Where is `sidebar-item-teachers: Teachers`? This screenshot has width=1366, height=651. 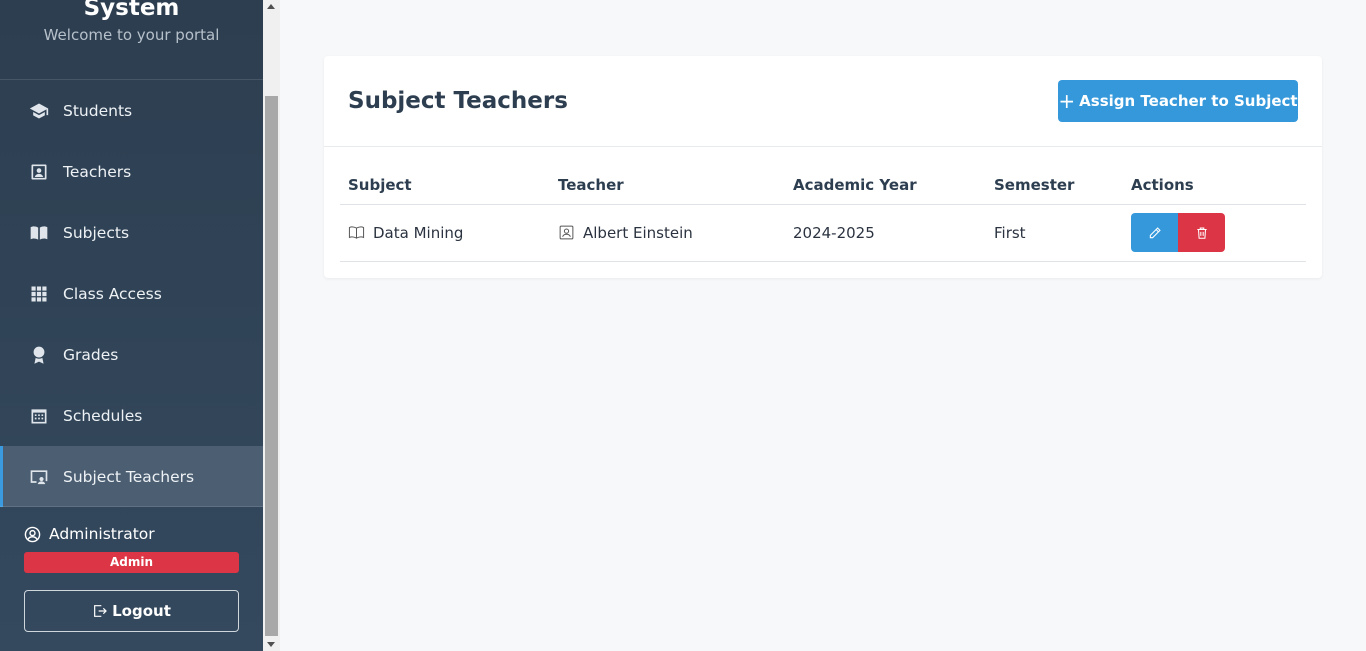 sidebar-item-teachers: Teachers is located at coordinates (131, 171).